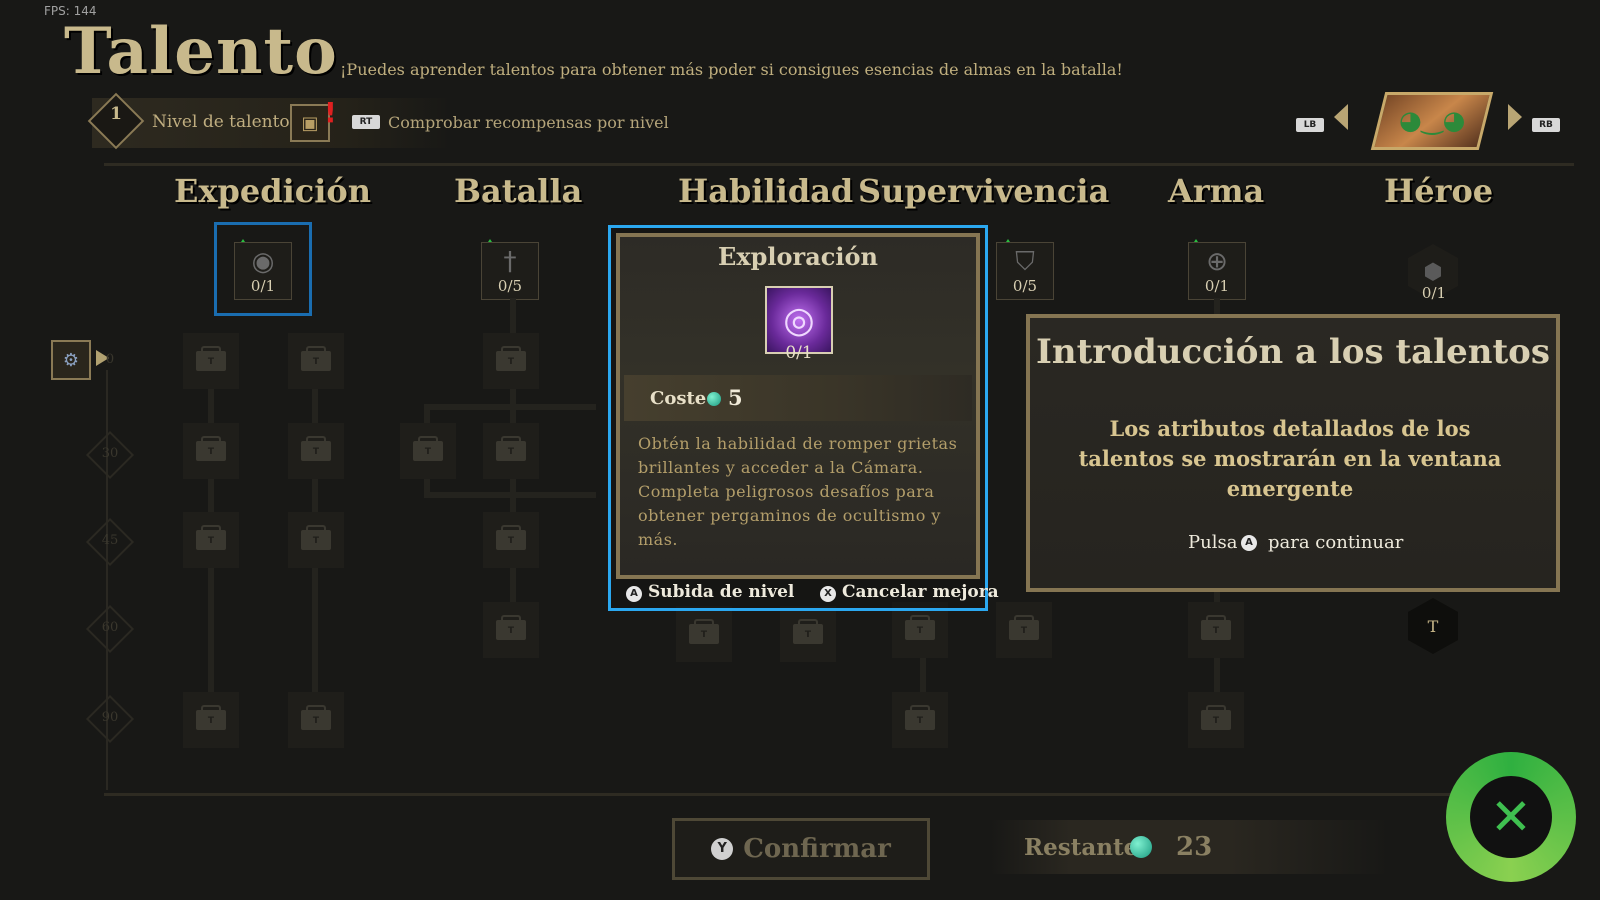 This screenshot has height=900, width=1600. Describe the element at coordinates (722, 849) in the screenshot. I see `y-button-icon: Y` at that location.